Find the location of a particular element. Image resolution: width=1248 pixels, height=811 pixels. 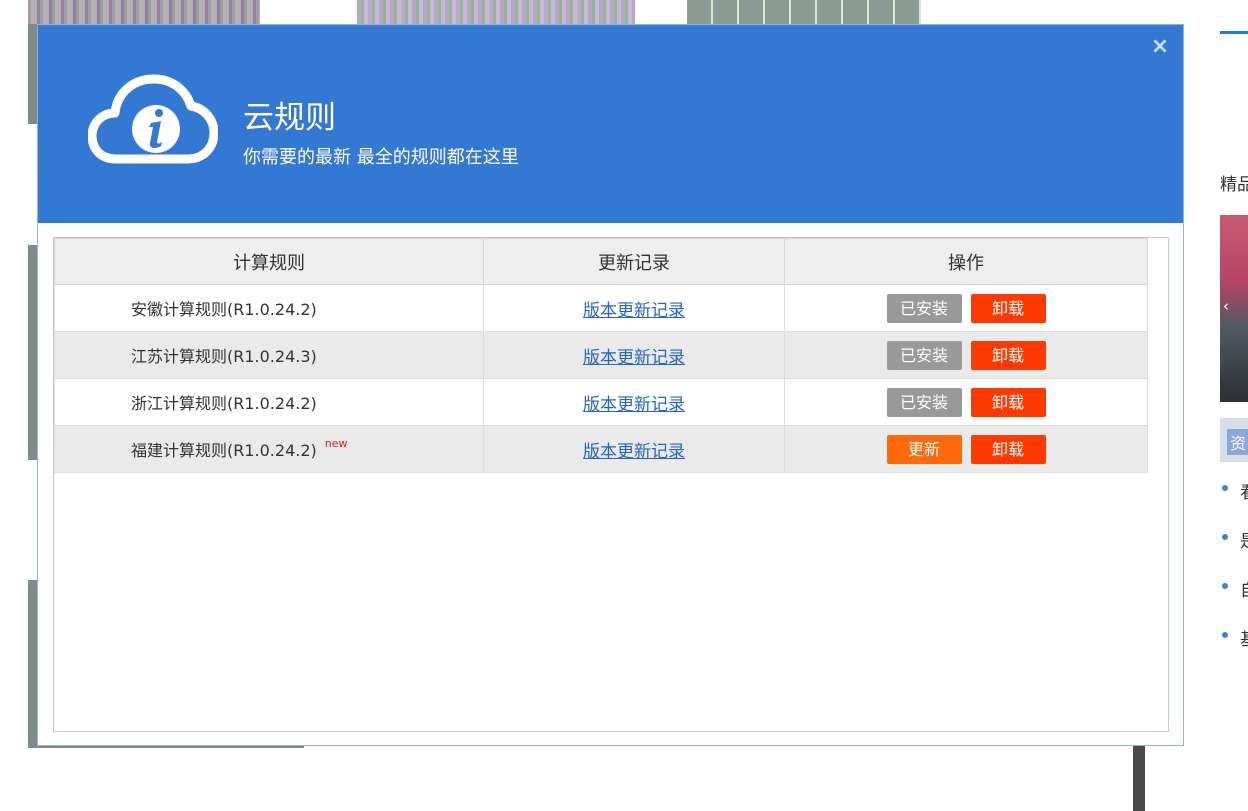

rule-name-cell: 安徽计算规则(R1.0.24.2) is located at coordinates (269, 308).